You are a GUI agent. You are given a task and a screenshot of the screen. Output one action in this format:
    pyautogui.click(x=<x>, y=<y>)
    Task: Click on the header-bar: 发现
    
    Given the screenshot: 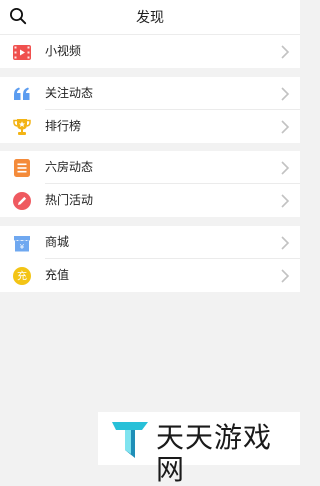 What is the action you would take?
    pyautogui.click(x=150, y=17)
    